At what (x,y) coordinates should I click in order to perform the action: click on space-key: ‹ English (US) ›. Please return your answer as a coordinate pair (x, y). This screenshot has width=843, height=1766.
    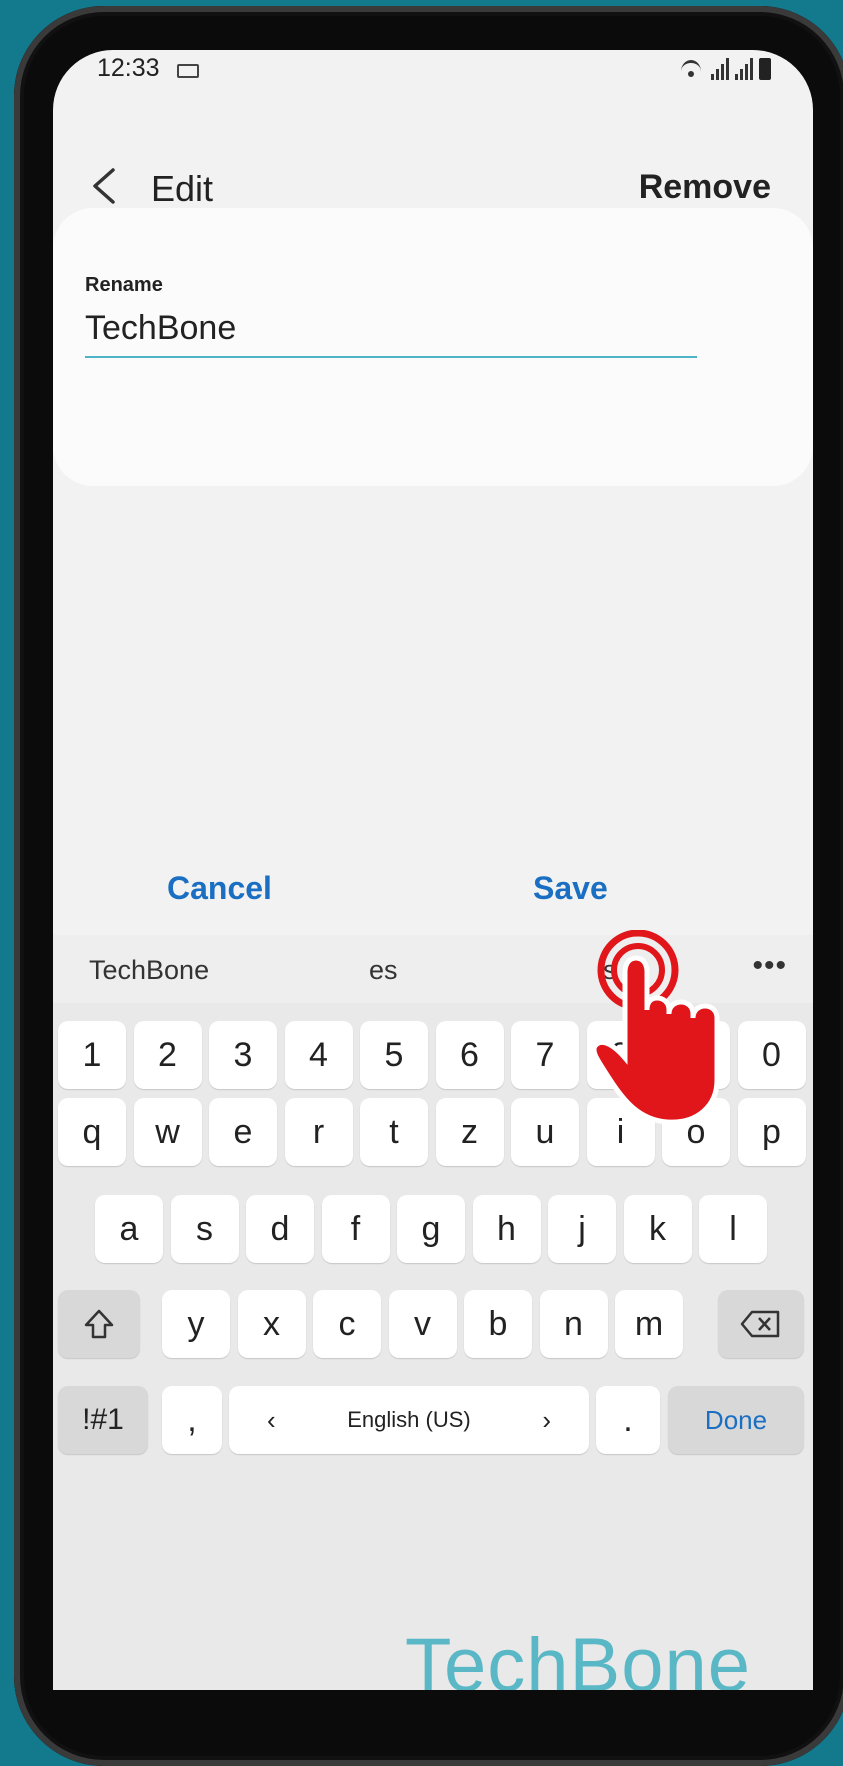
    Looking at the image, I should click on (409, 1420).